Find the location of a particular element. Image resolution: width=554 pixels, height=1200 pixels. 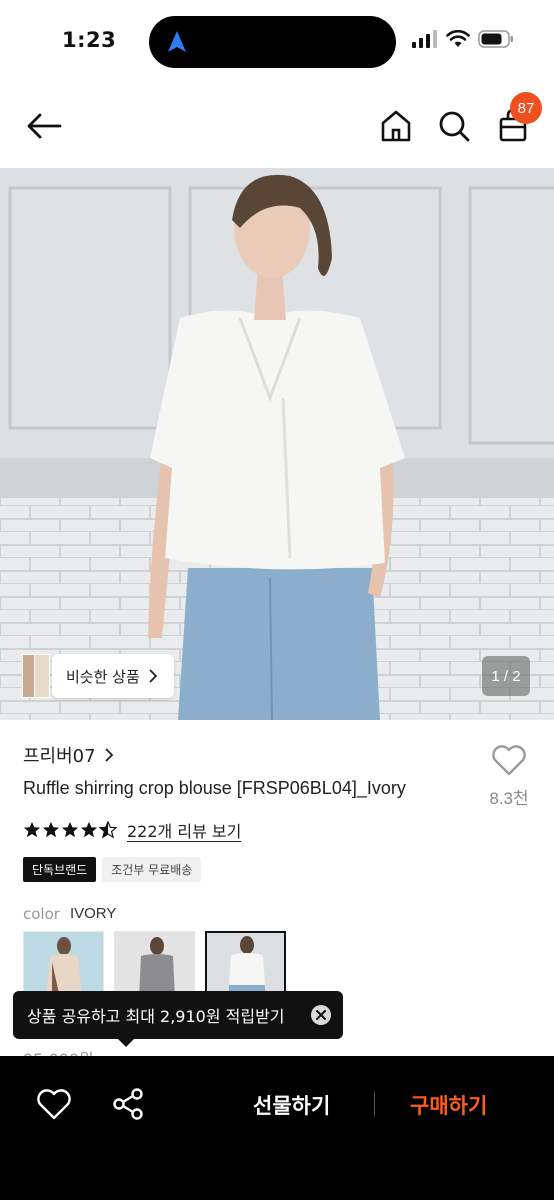

status-icons is located at coordinates (463, 39).